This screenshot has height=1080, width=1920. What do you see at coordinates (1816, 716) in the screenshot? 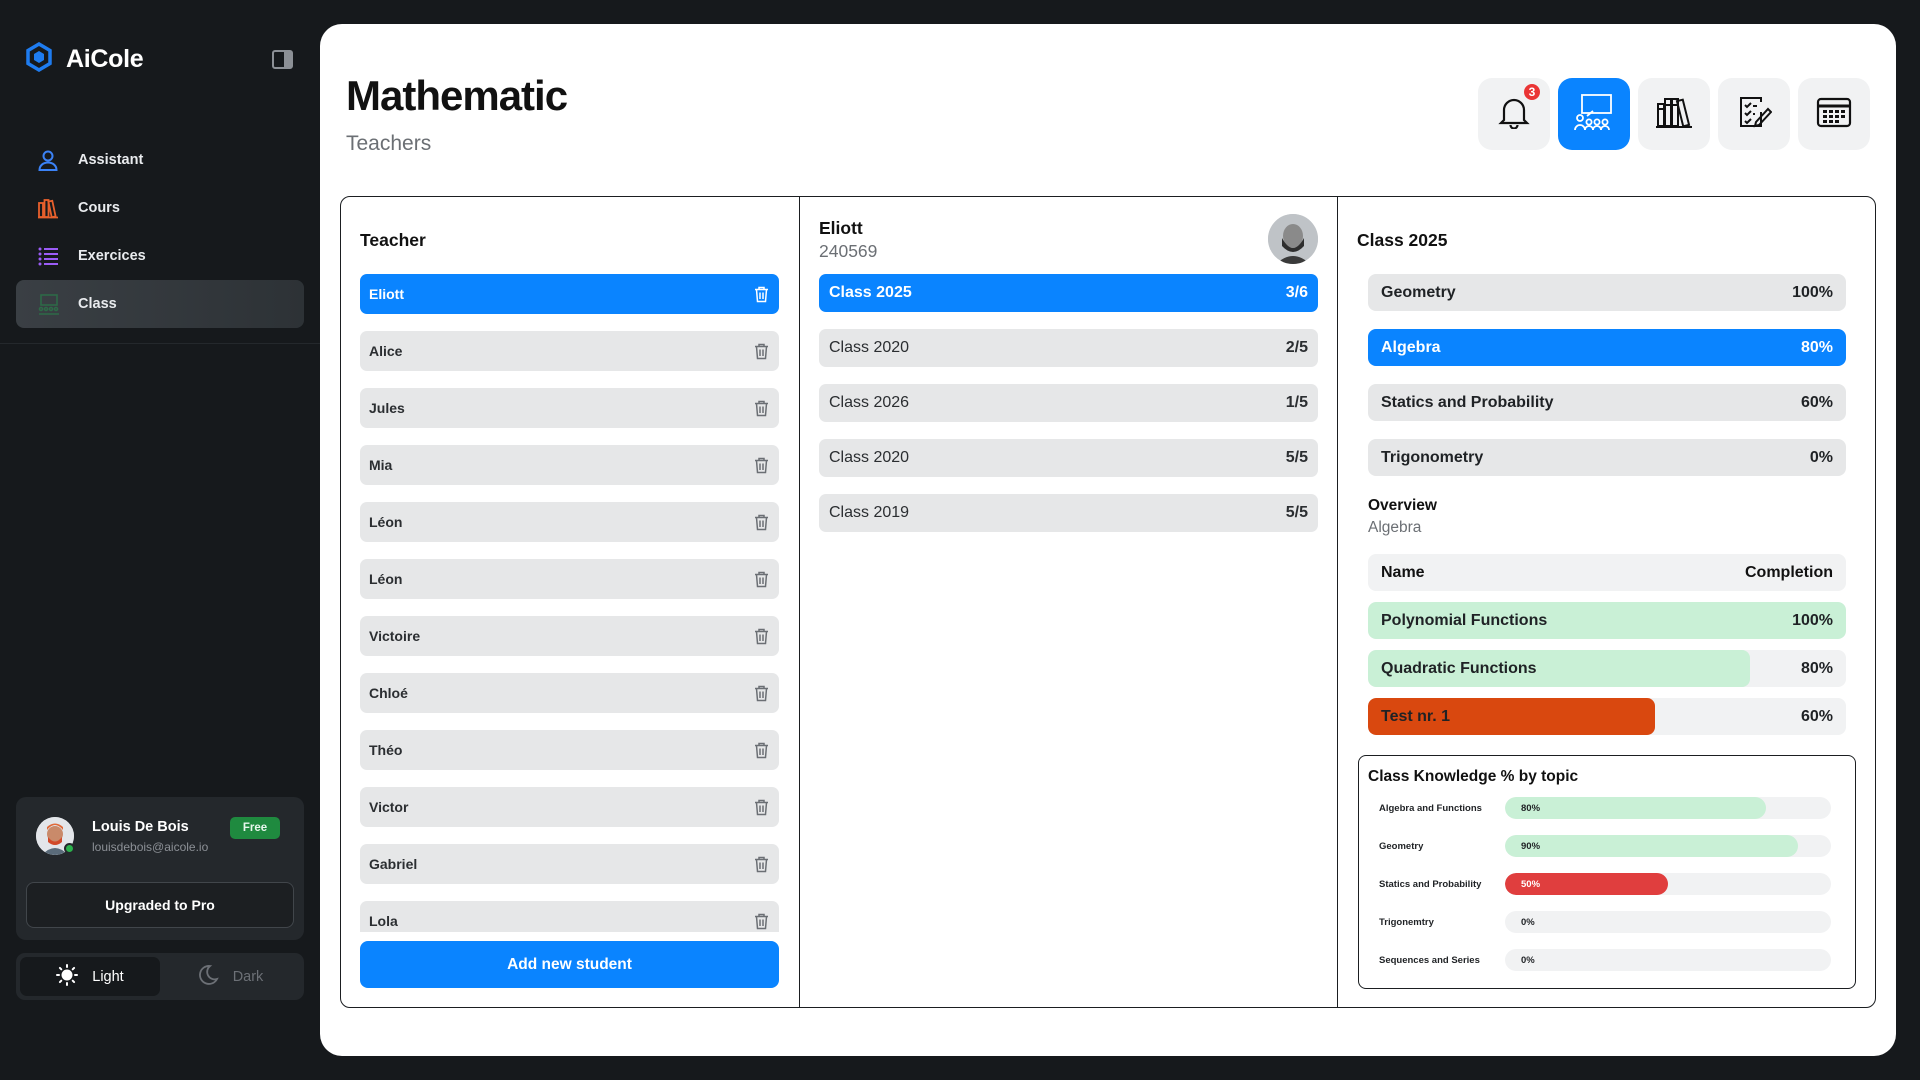
I see `completion-value: 60%` at bounding box center [1816, 716].